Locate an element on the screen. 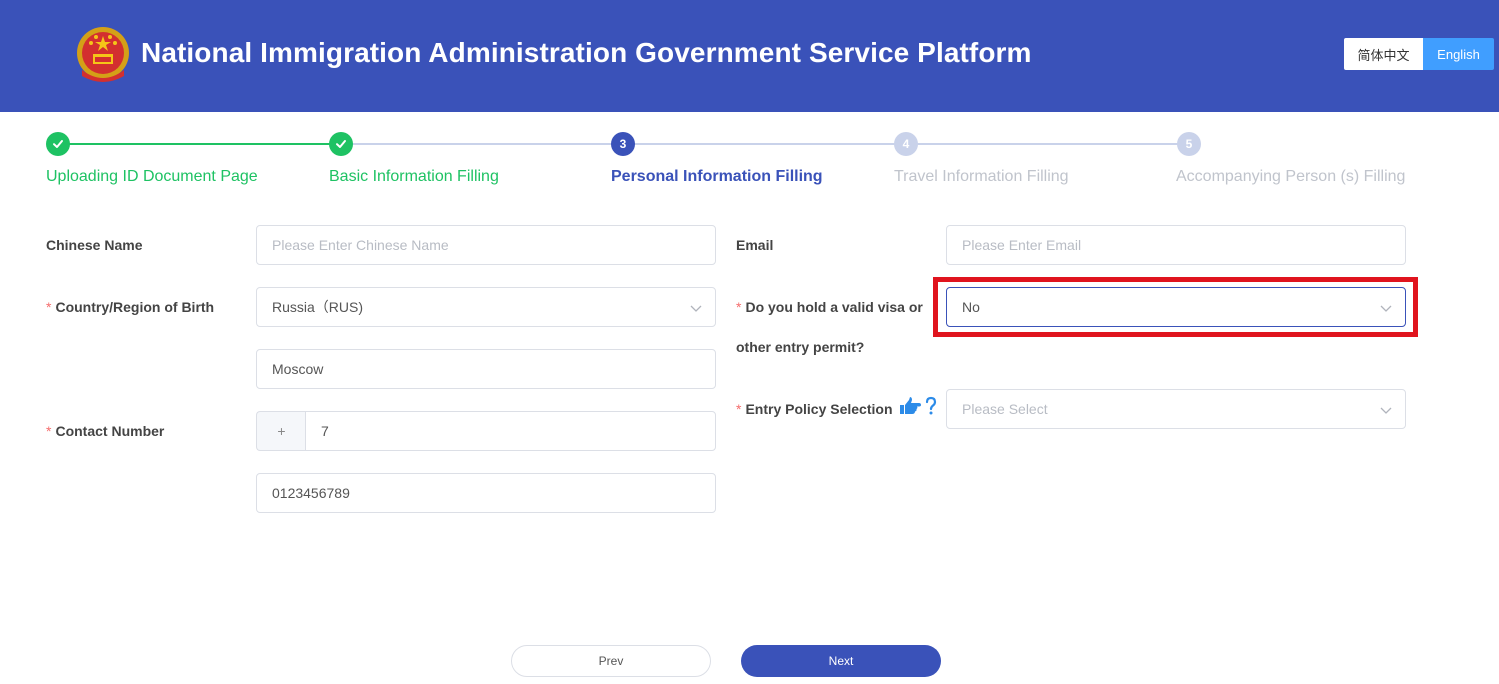  lang-chinese-button: 简体中文 is located at coordinates (1383, 54).